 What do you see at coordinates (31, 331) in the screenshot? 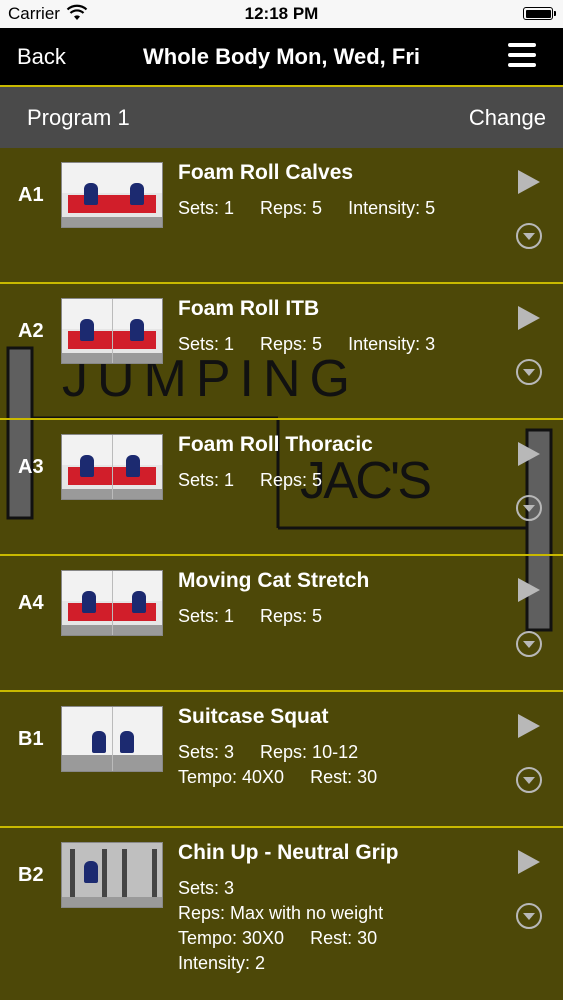
I see `exercise-code: A2` at bounding box center [31, 331].